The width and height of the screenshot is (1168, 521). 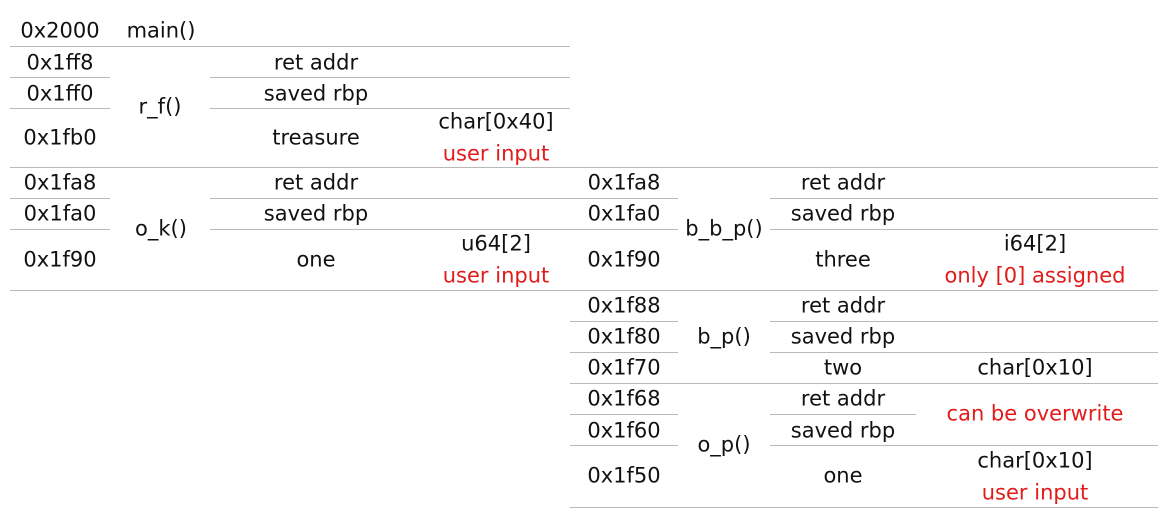 I want to click on func-label: r_f(), so click(x=160, y=106).